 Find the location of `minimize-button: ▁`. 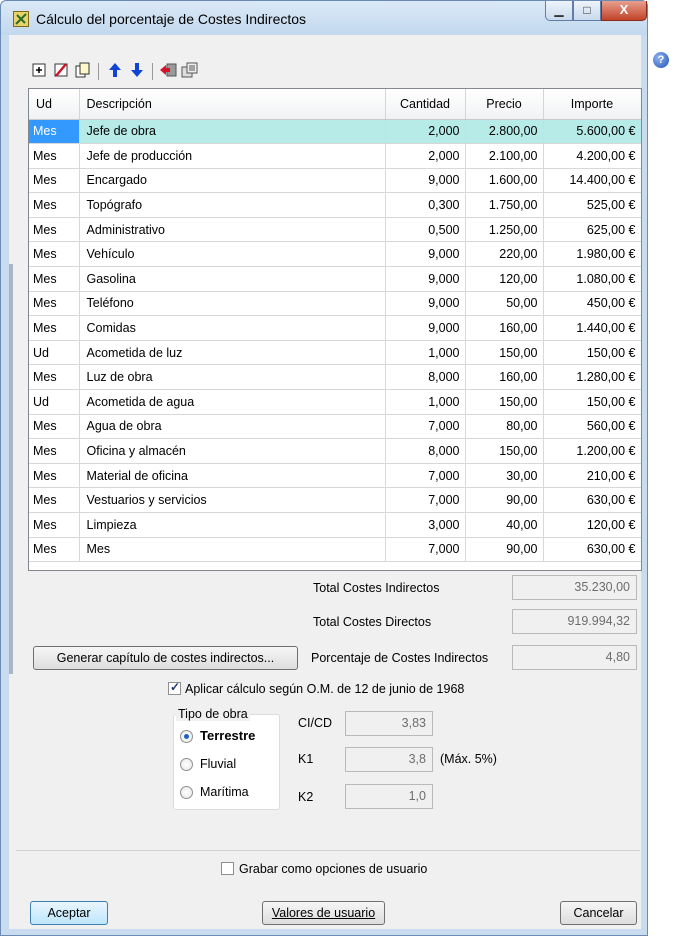

minimize-button: ▁ is located at coordinates (559, 11).